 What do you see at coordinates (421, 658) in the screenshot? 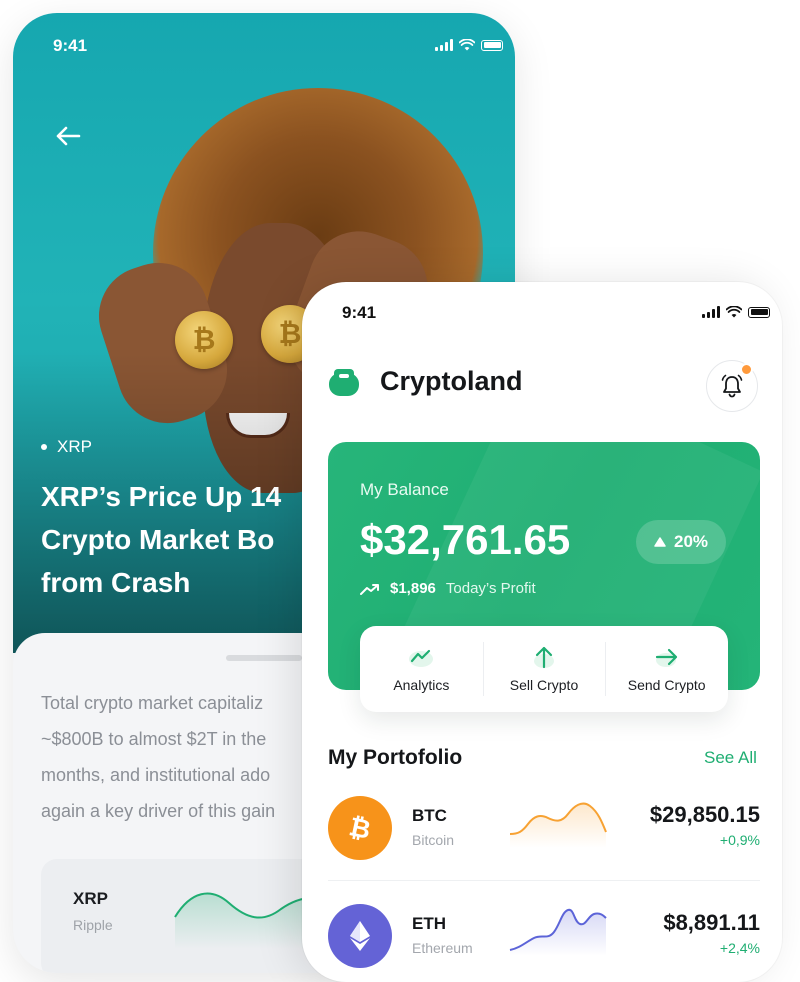
I see `analytics-icon` at bounding box center [421, 658].